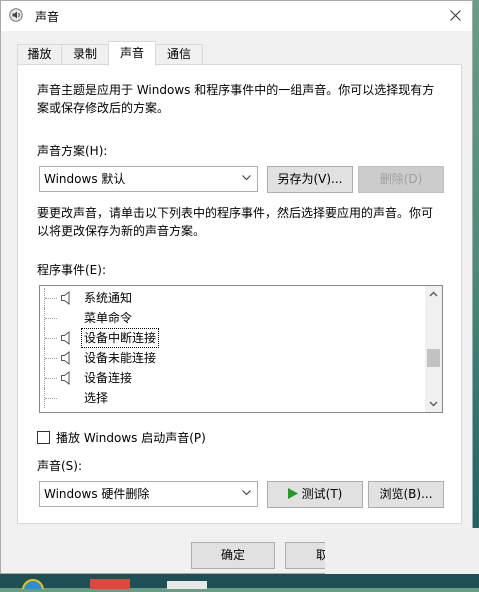 This screenshot has height=592, width=479. I want to click on scrollbar-thumb, so click(433, 357).